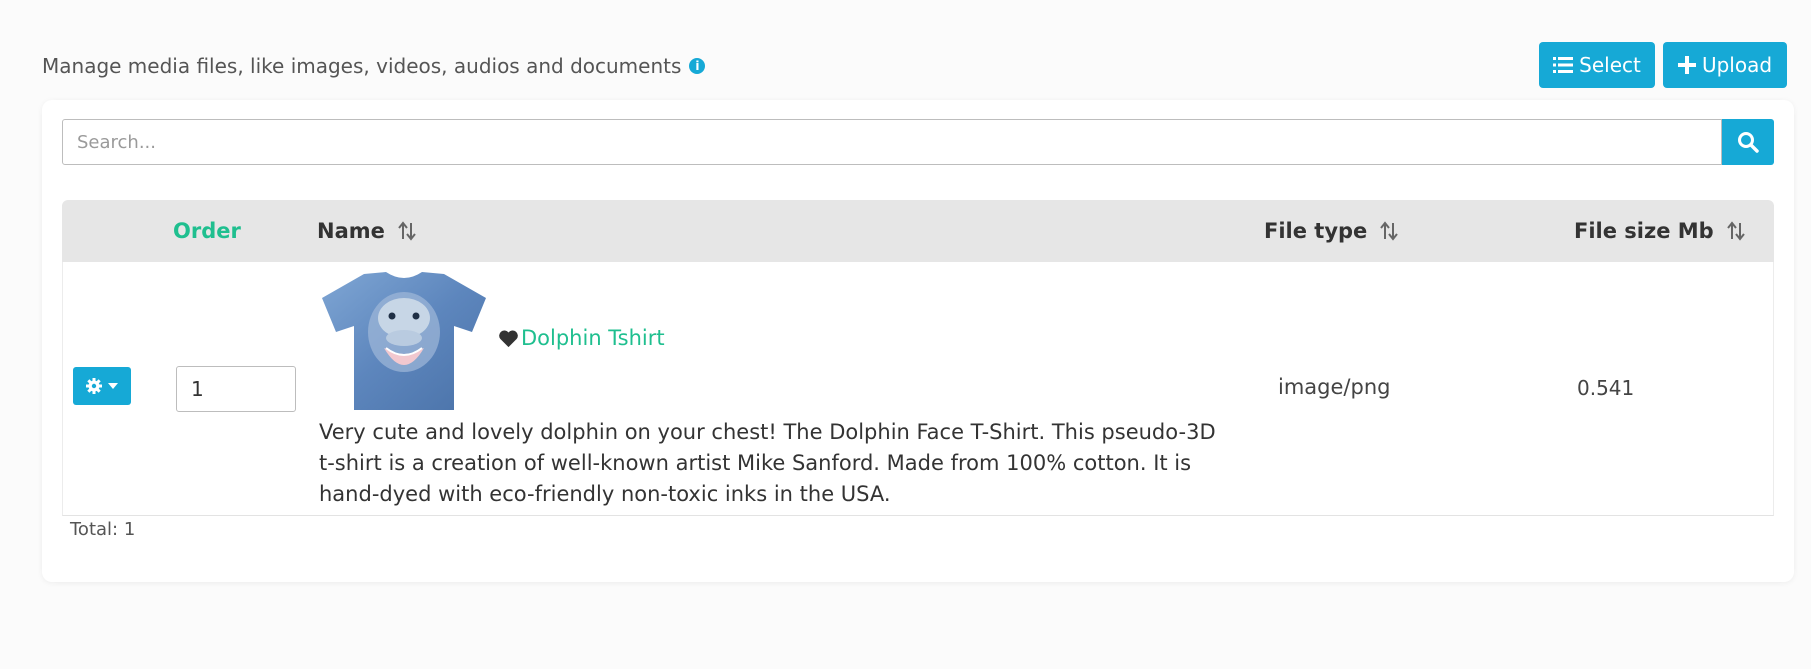  I want to click on search-icon, so click(1748, 142).